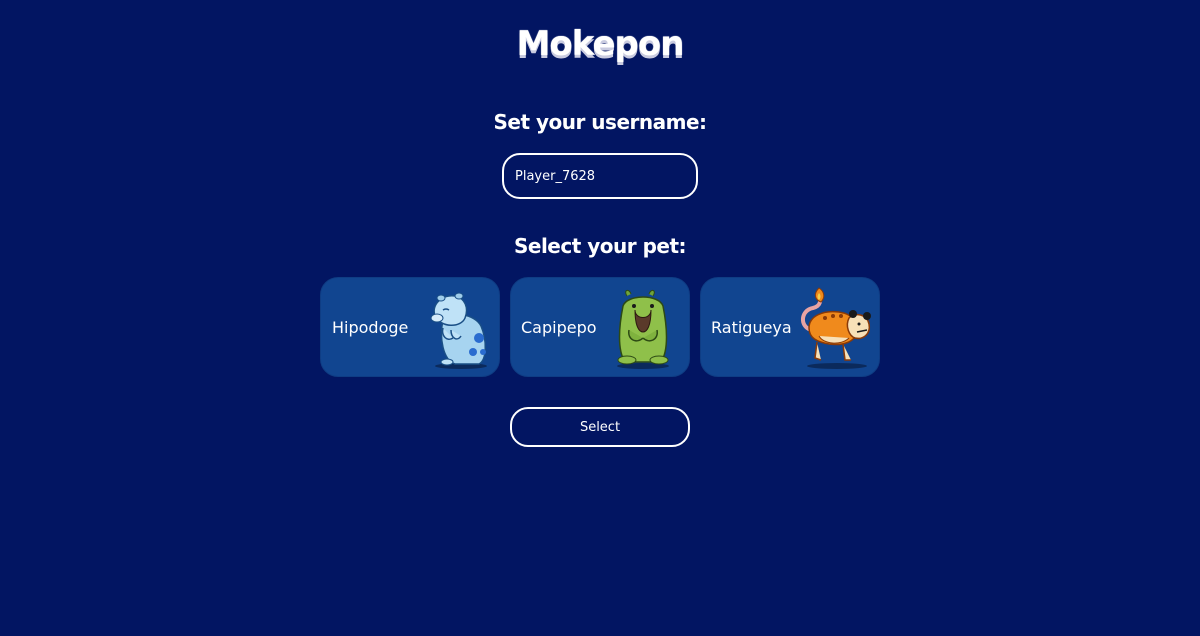 The image size is (1200, 636). Describe the element at coordinates (751, 327) in the screenshot. I see `pet-name: Ratigueya` at that location.